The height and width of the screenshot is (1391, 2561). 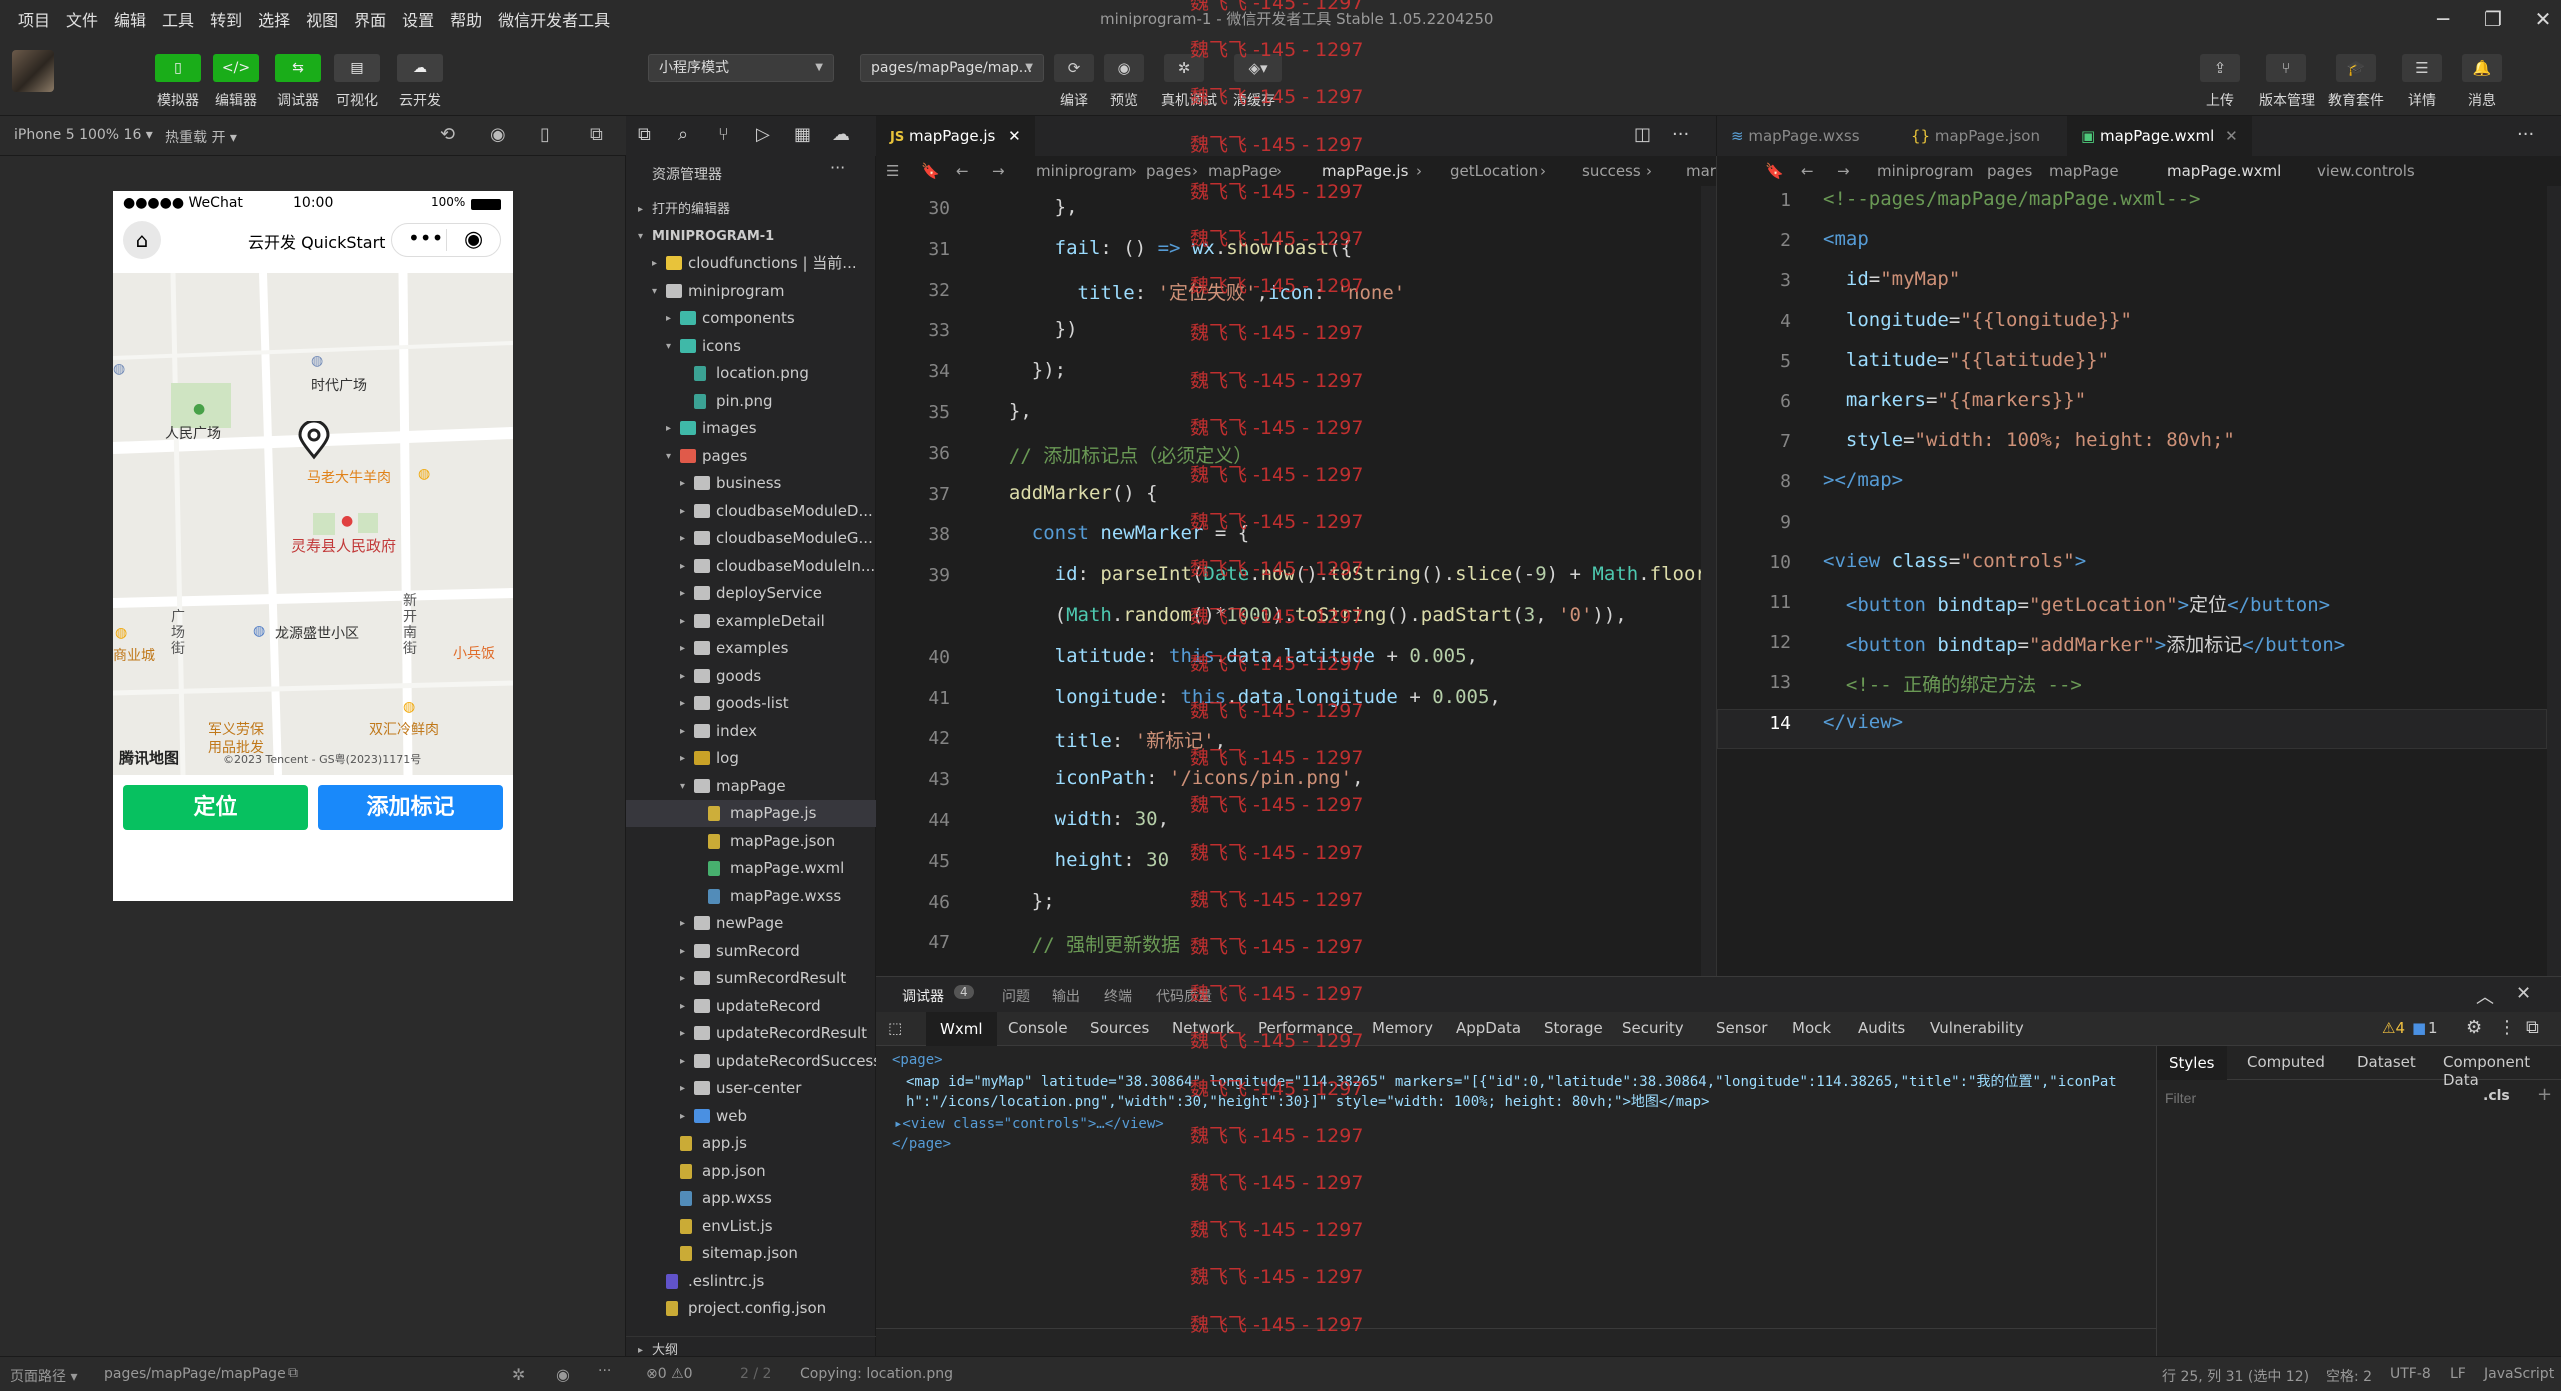 I want to click on chevron-up-icon: ︿, so click(x=2485, y=996).